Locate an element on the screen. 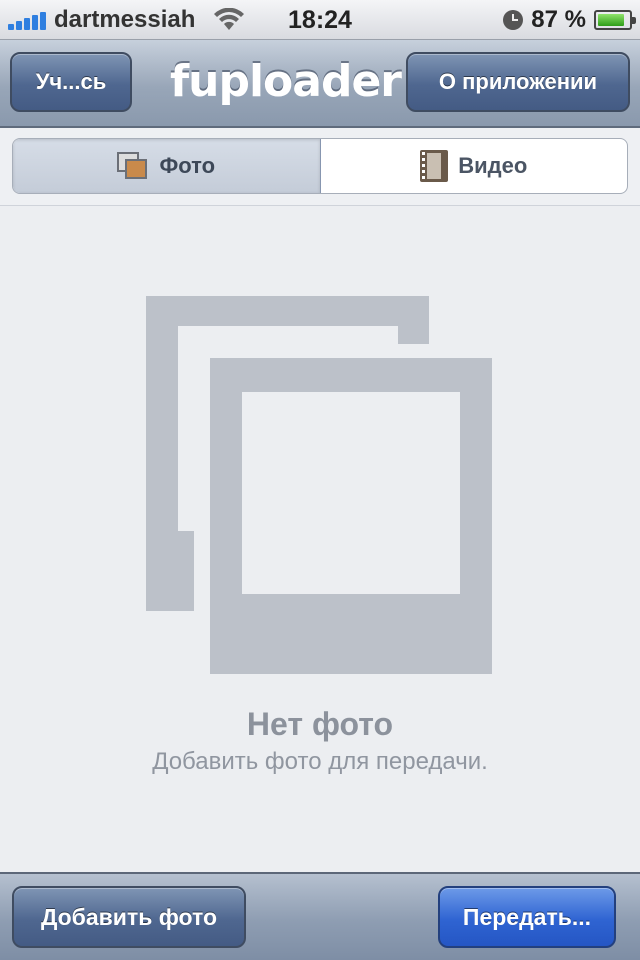 The height and width of the screenshot is (960, 640). nav-bar: Уч...сь fuploader О приложении is located at coordinates (320, 84).